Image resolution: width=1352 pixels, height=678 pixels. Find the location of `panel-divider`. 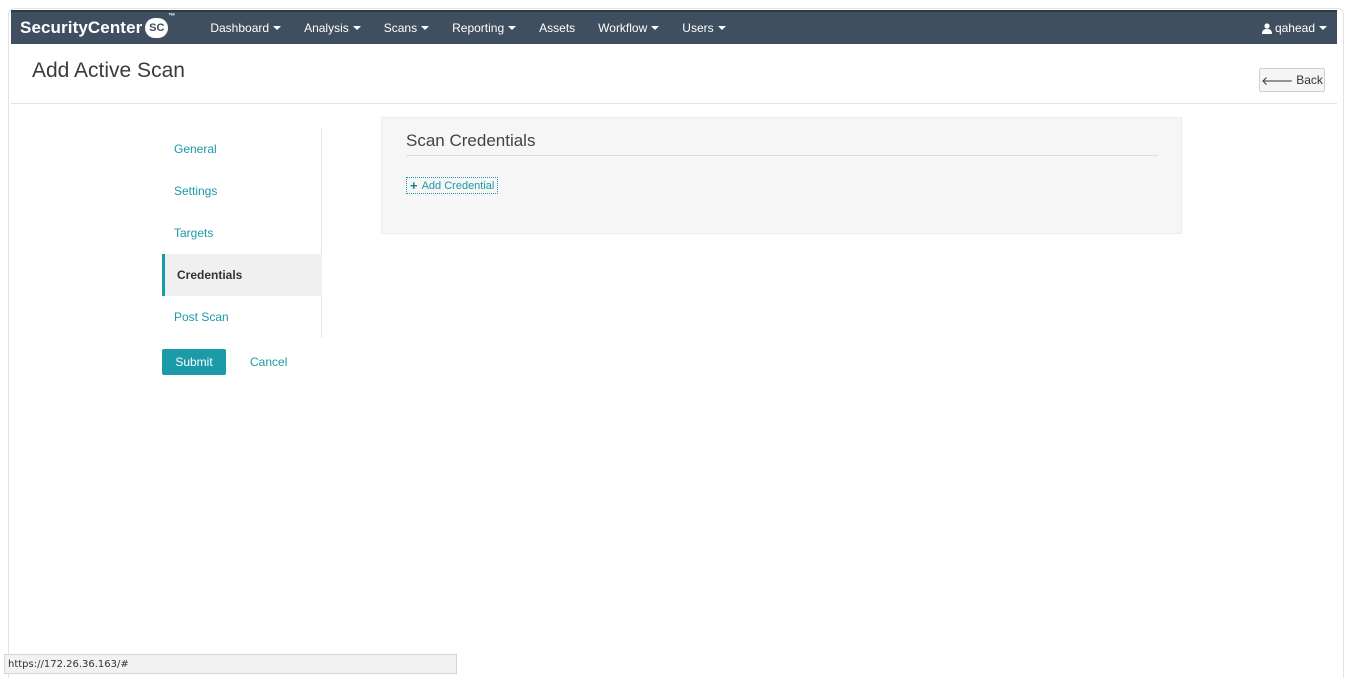

panel-divider is located at coordinates (782, 155).